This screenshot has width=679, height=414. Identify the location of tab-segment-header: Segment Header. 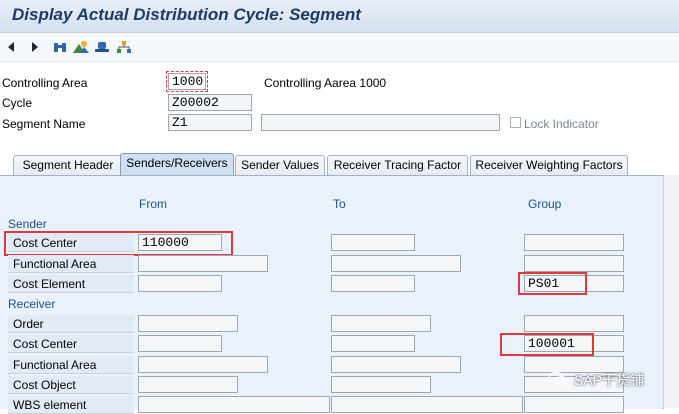
(68, 165).